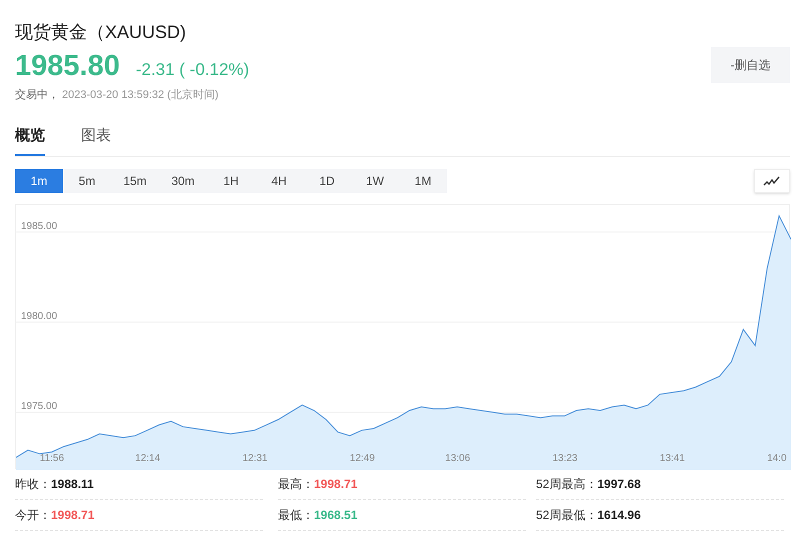  What do you see at coordinates (39, 407) in the screenshot?
I see `y-axis-label: 1975.00` at bounding box center [39, 407].